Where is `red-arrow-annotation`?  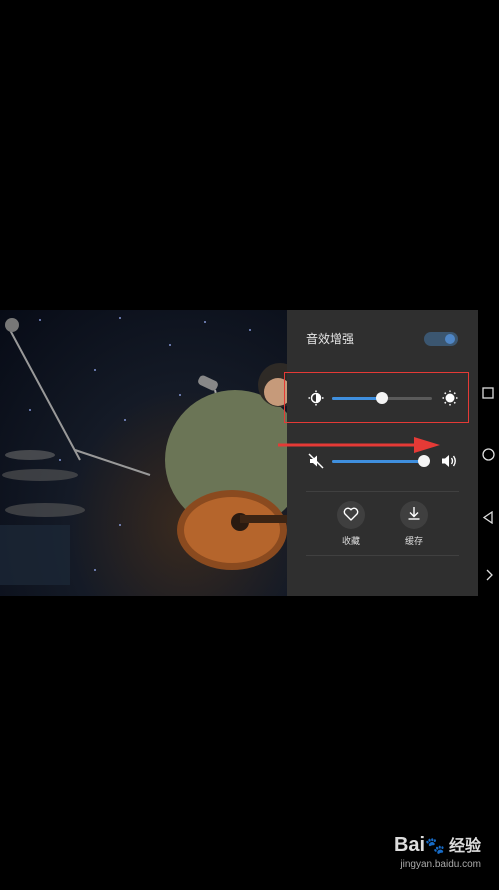 red-arrow-annotation is located at coordinates (359, 445).